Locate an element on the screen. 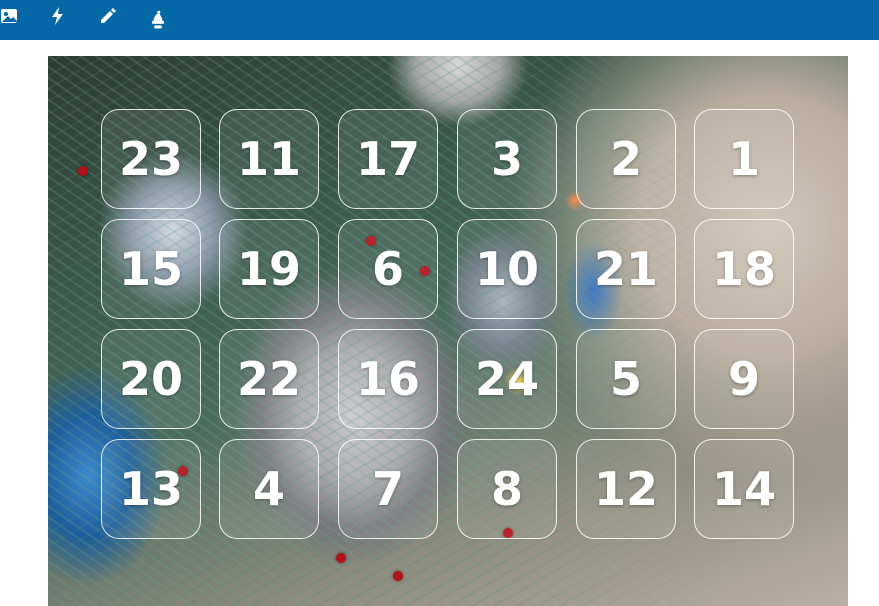 The image size is (879, 606). door-9: 9 is located at coordinates (744, 379).